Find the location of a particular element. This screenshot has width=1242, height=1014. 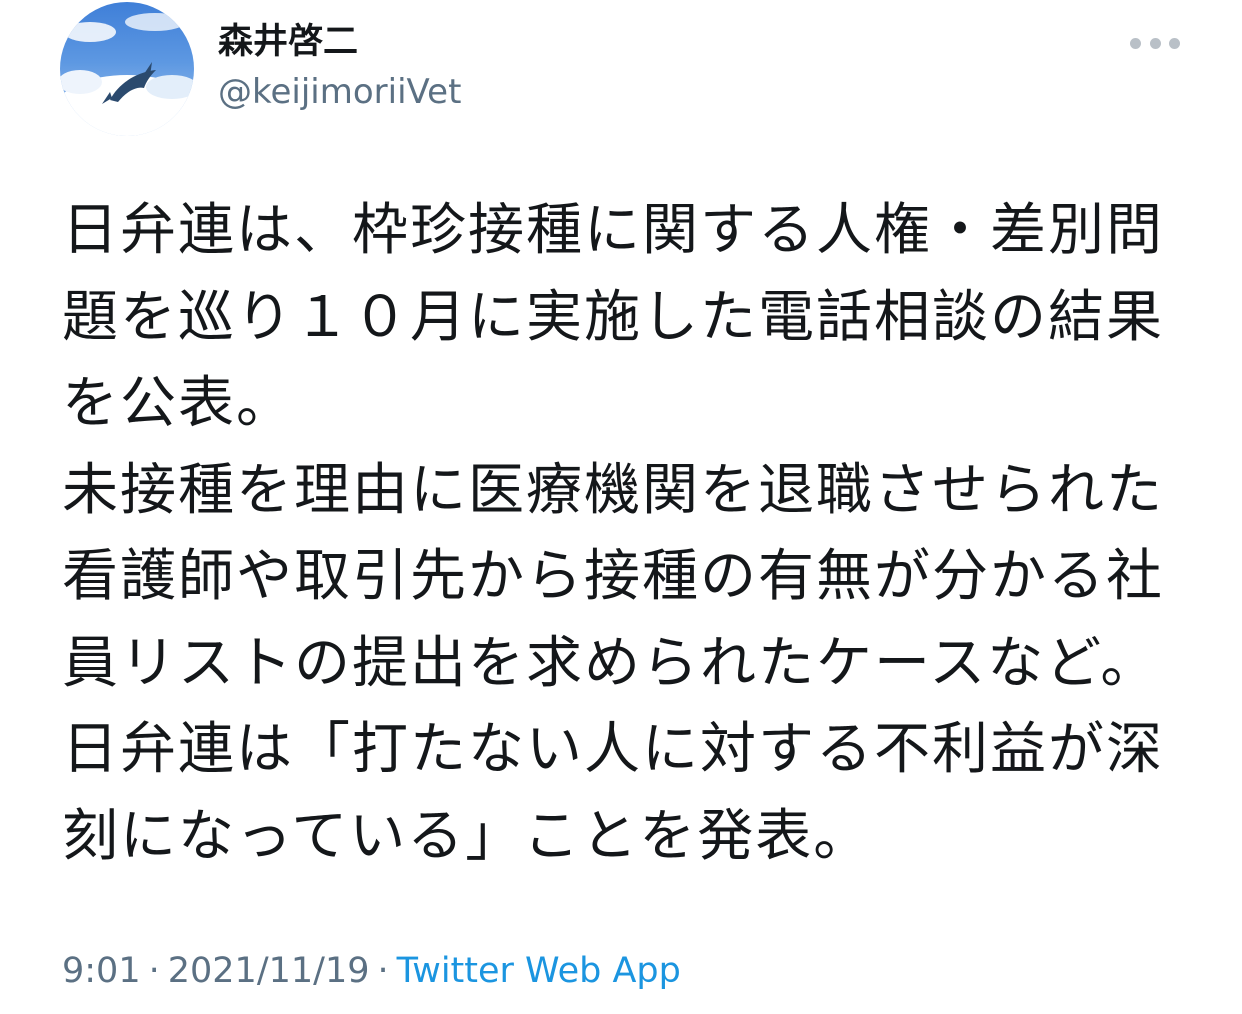

more-options-button is located at coordinates (1155, 43).